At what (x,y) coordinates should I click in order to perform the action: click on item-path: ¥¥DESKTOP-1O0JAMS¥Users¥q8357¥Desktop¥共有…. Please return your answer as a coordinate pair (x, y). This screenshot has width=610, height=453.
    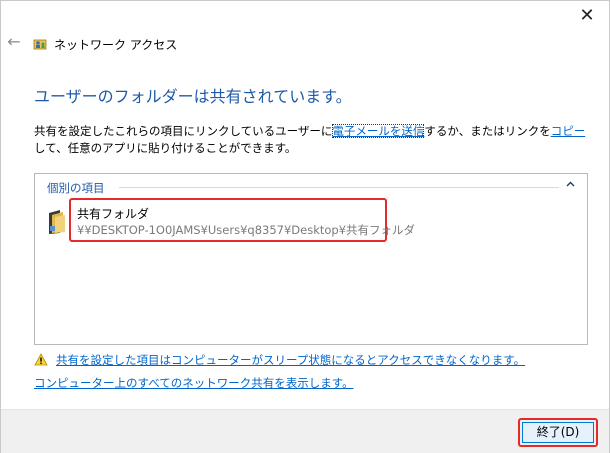
    Looking at the image, I should click on (246, 230).